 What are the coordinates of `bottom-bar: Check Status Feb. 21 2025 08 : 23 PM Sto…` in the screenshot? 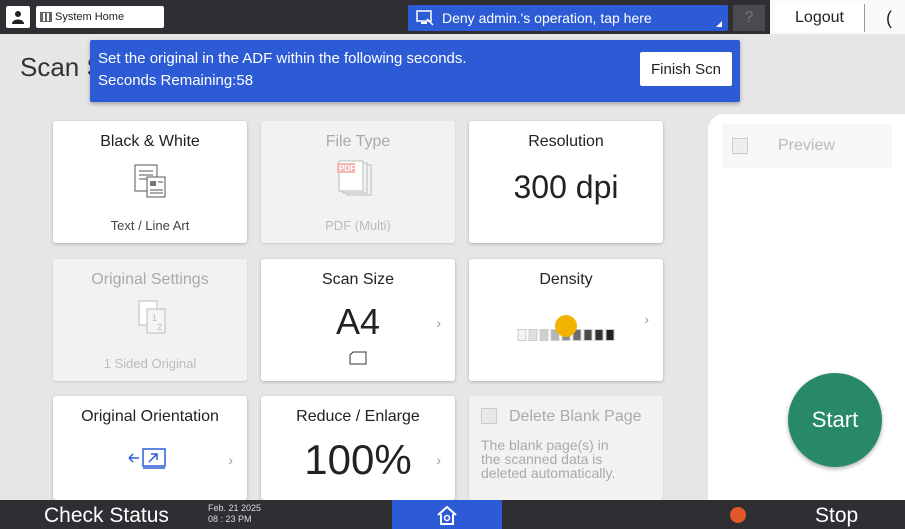 It's located at (452, 514).